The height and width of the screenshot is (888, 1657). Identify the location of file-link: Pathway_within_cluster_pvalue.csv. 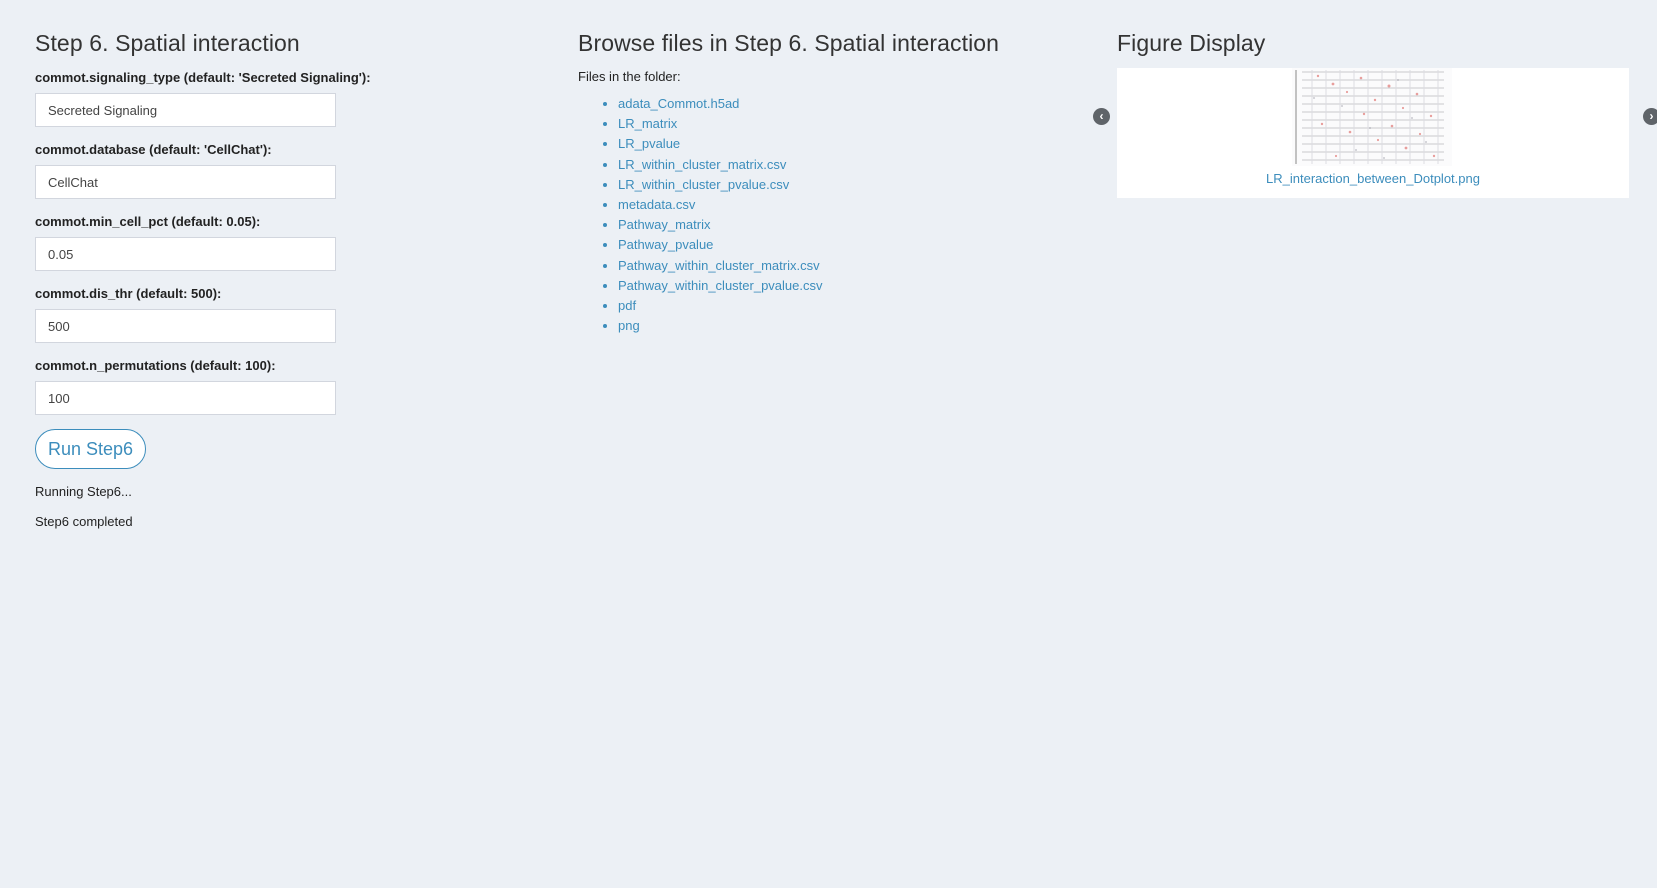
(720, 285).